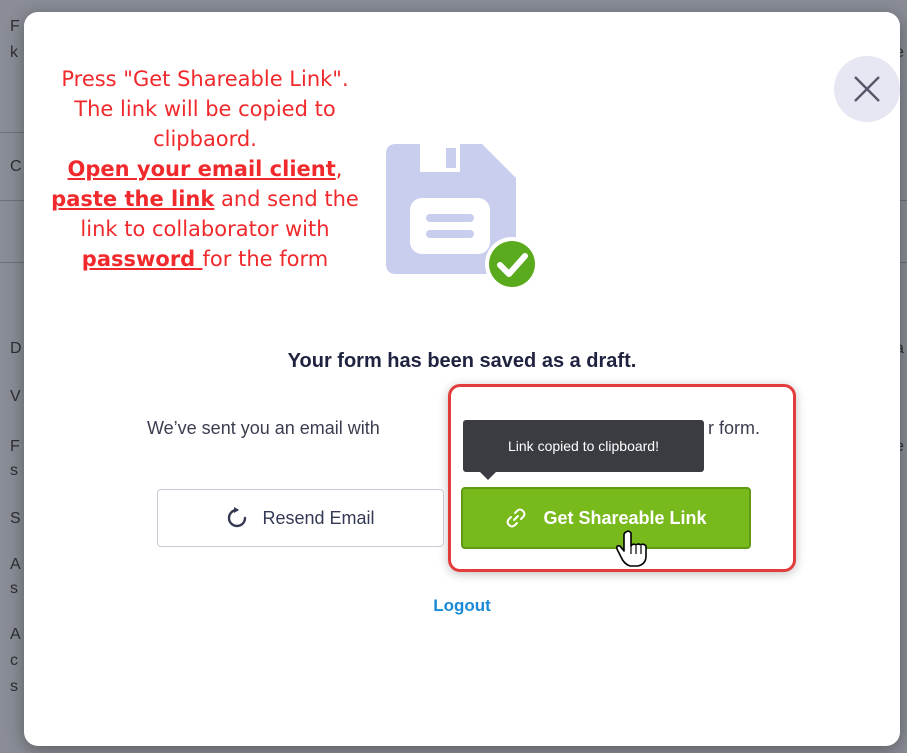  What do you see at coordinates (488, 476) in the screenshot?
I see `tooltip-arrow` at bounding box center [488, 476].